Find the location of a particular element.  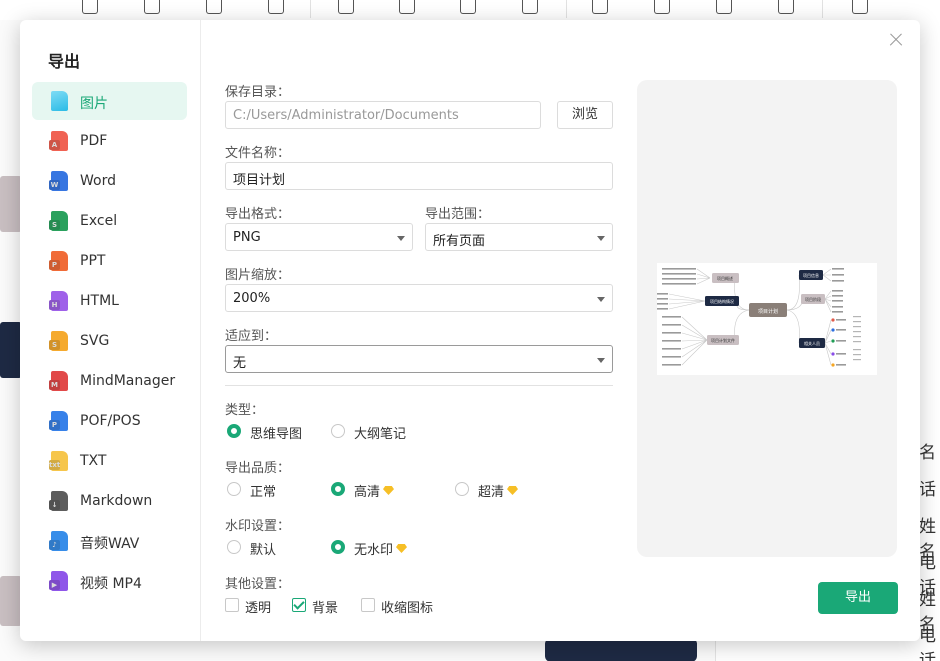

mindmanager-file-icon-badge: M is located at coordinates (54, 385).